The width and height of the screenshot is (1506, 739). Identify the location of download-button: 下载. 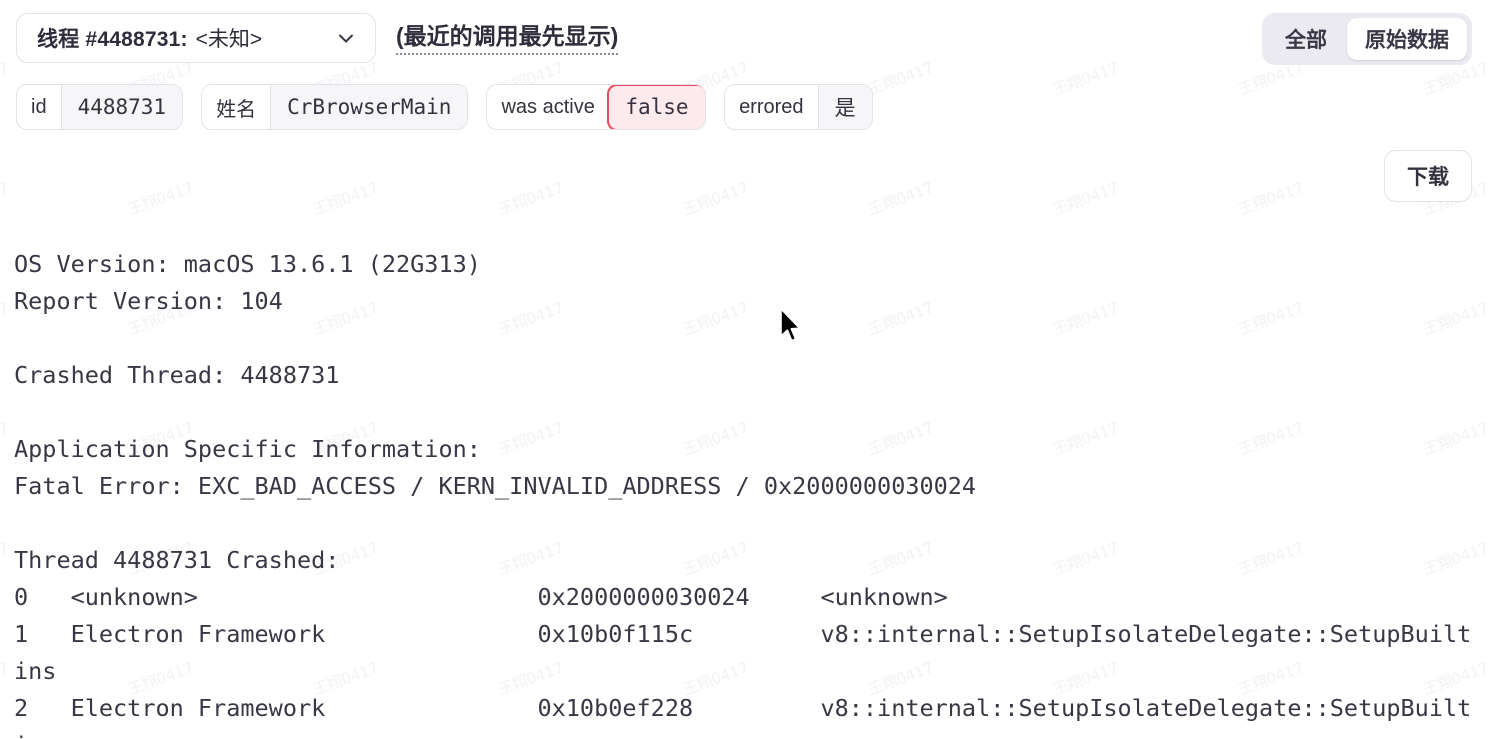
(1428, 176).